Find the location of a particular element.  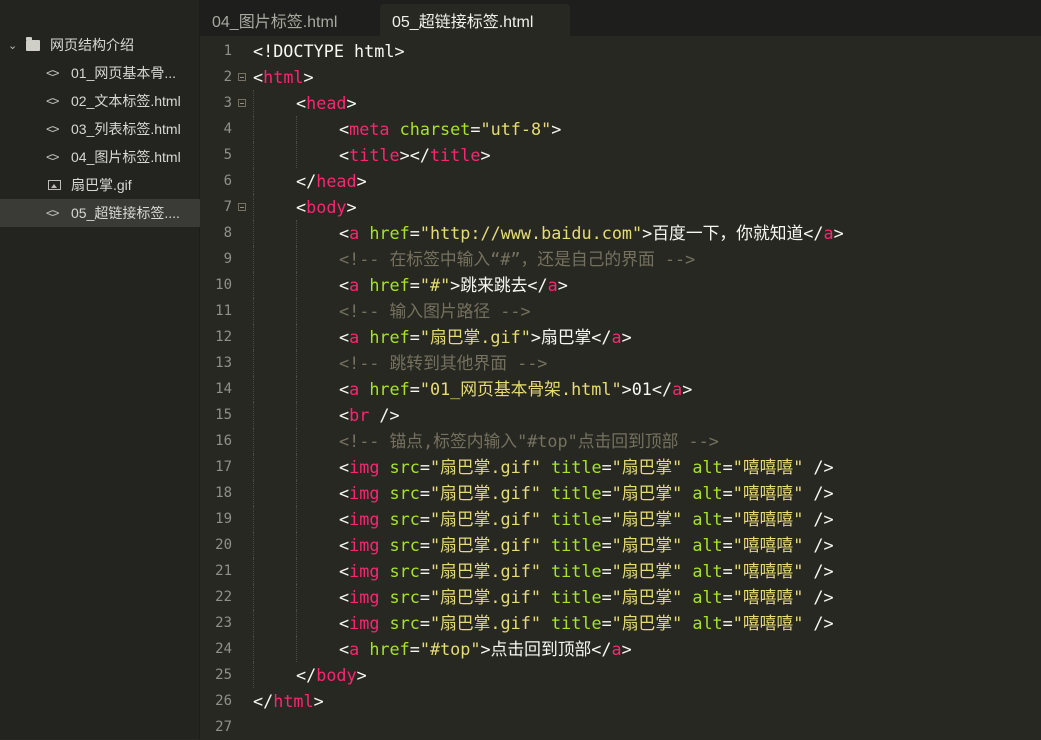

line-number: 10 is located at coordinates (223, 285).